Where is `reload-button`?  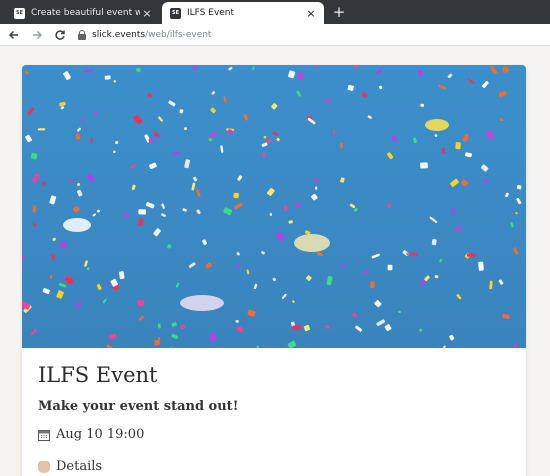
reload-button is located at coordinates (60, 35).